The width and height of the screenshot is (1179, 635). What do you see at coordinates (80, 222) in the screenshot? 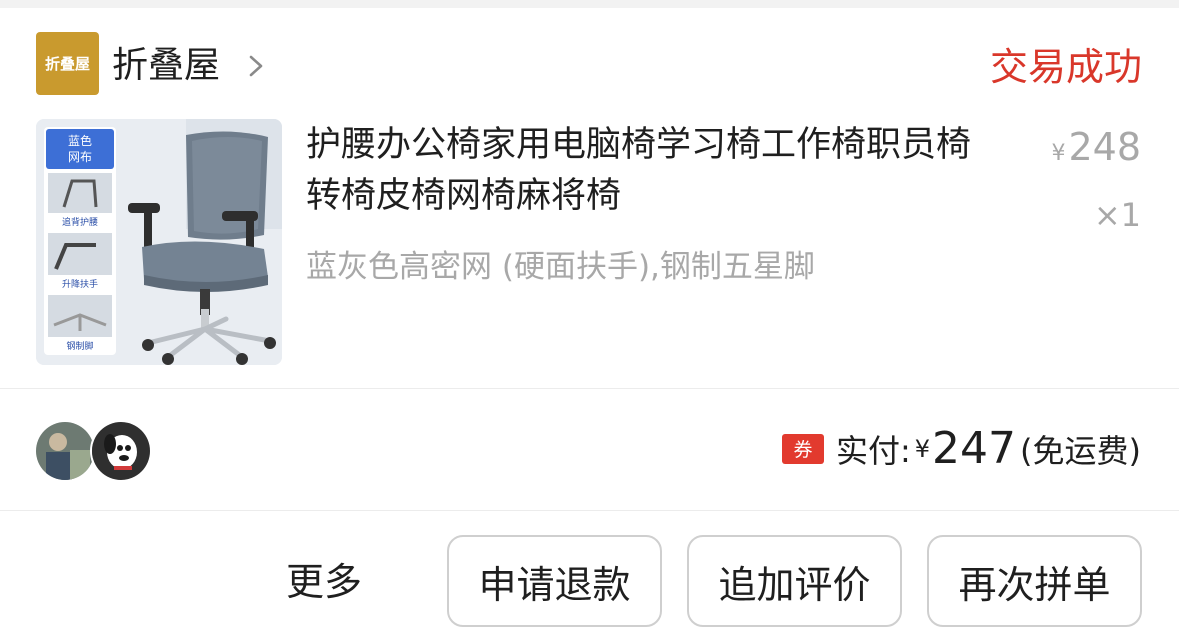
I see `thumb-feature-1: 追背护腰` at bounding box center [80, 222].